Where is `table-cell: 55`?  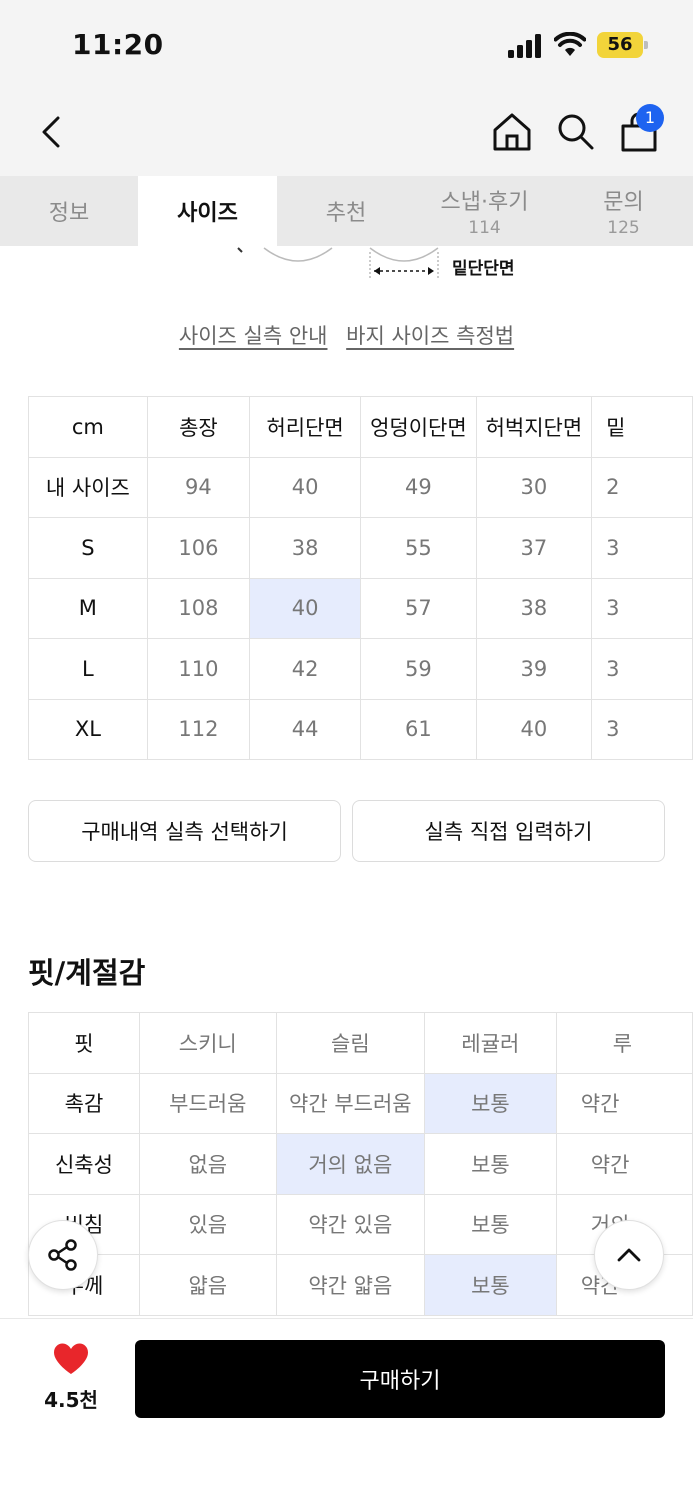
table-cell: 55 is located at coordinates (418, 548).